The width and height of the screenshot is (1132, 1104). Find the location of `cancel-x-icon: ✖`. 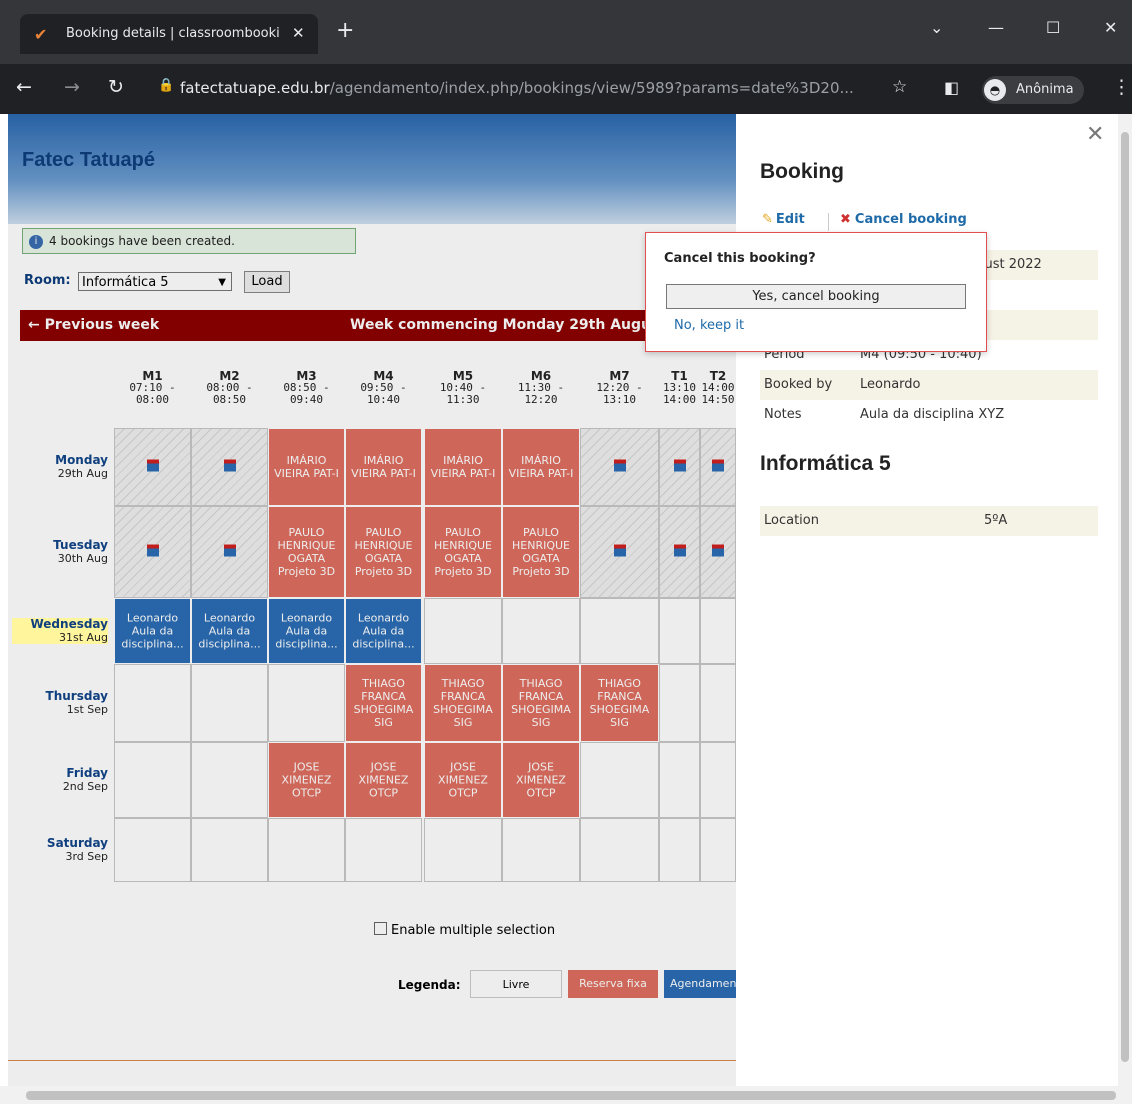

cancel-x-icon: ✖ is located at coordinates (845, 219).